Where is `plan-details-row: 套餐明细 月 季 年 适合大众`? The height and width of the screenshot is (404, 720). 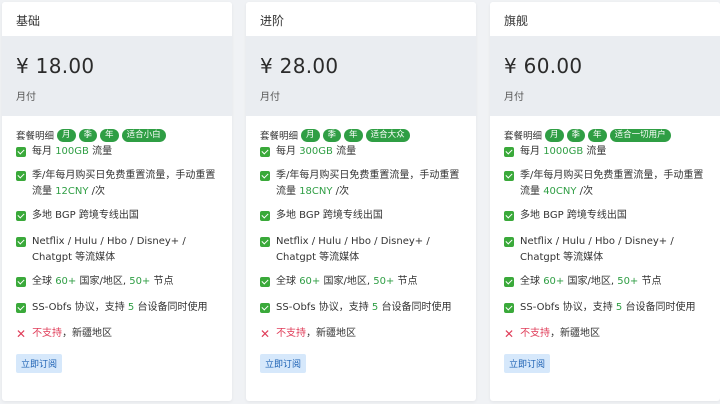
plan-details-row: 套餐明细 月 季 年 适合大众 is located at coordinates (361, 135).